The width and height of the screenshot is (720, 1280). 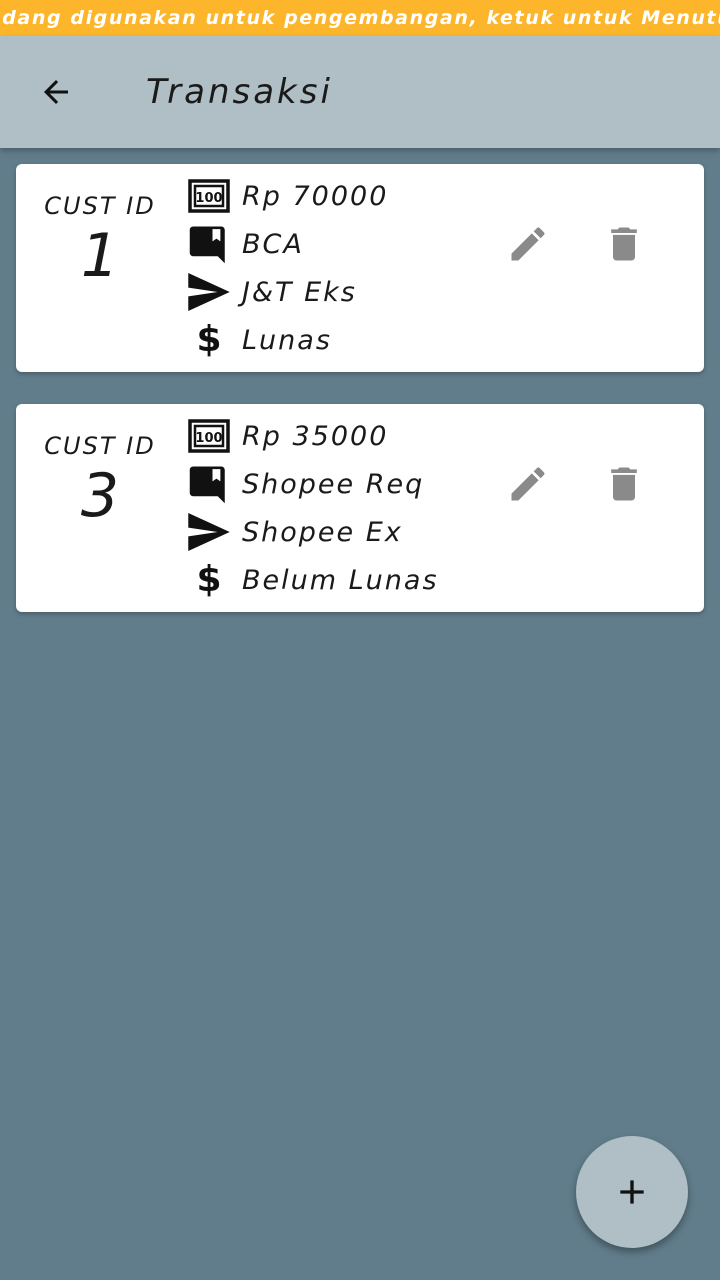 I want to click on back-button, so click(x=56, y=92).